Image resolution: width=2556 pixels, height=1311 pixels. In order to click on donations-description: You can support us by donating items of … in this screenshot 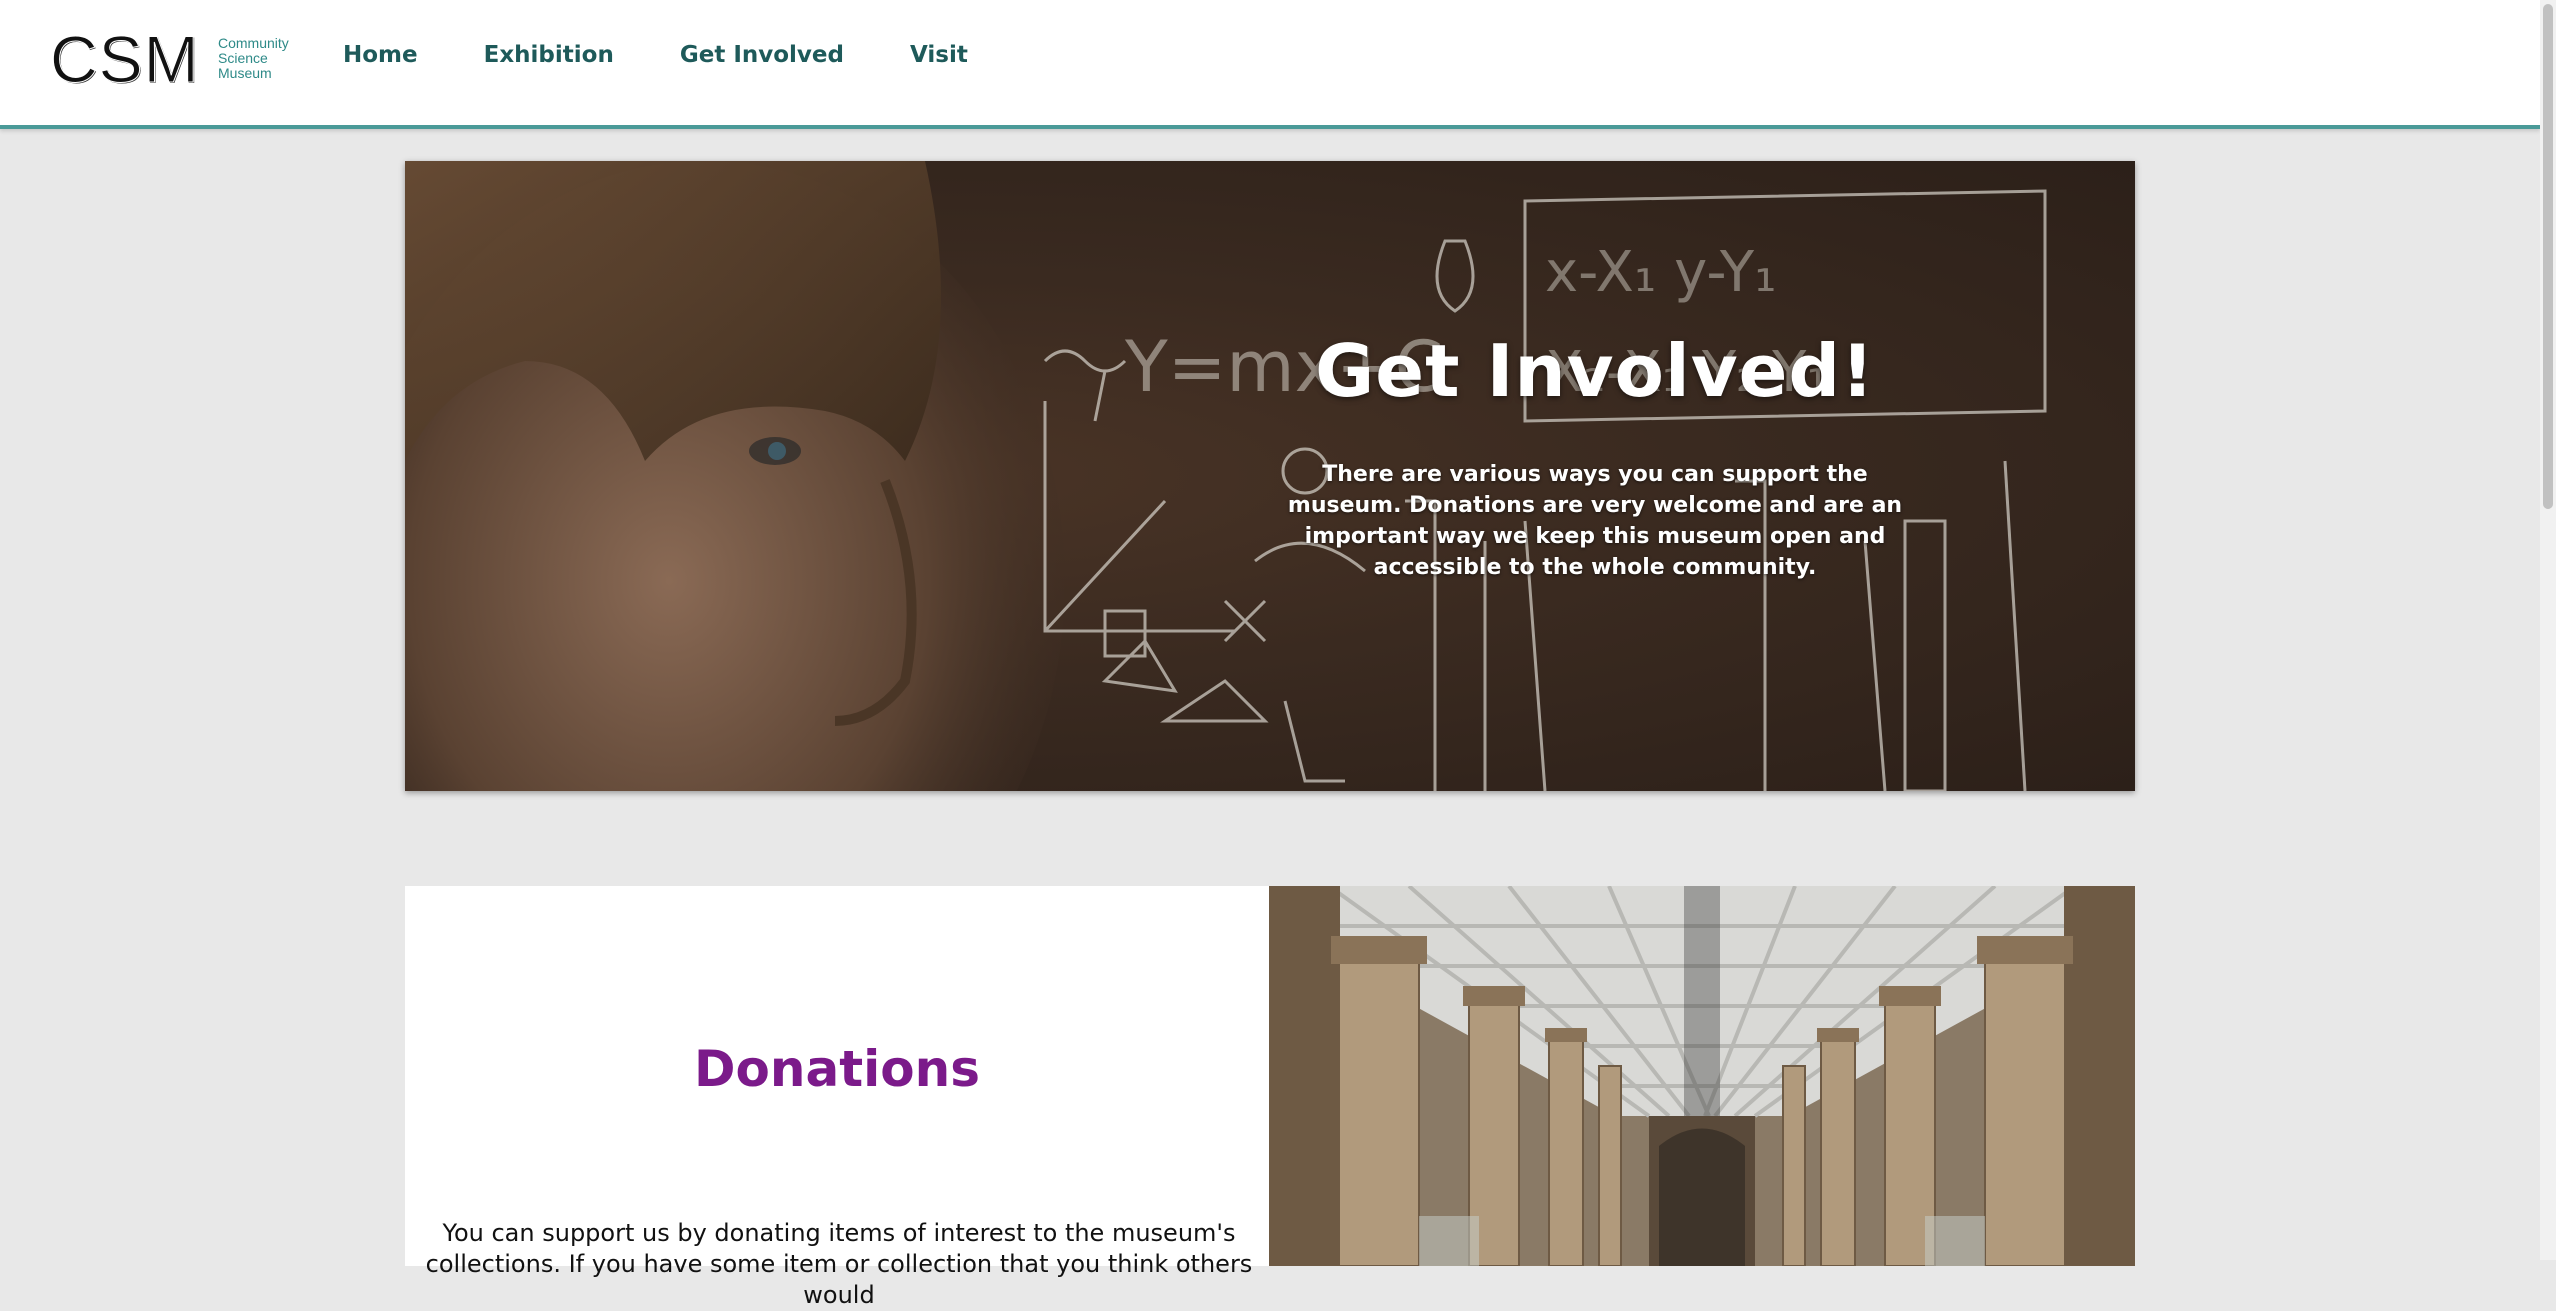, I will do `click(839, 1264)`.